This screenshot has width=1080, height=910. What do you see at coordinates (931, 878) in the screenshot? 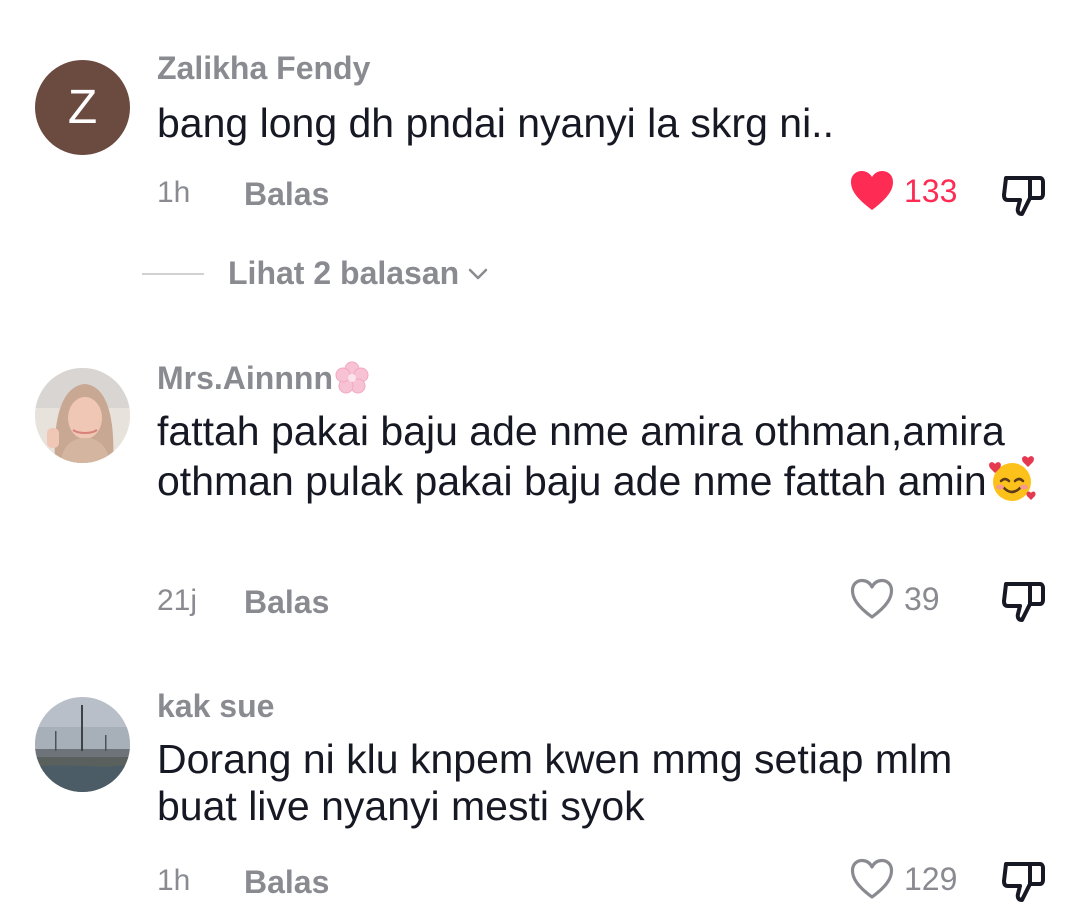
I see `like-count: 129` at bounding box center [931, 878].